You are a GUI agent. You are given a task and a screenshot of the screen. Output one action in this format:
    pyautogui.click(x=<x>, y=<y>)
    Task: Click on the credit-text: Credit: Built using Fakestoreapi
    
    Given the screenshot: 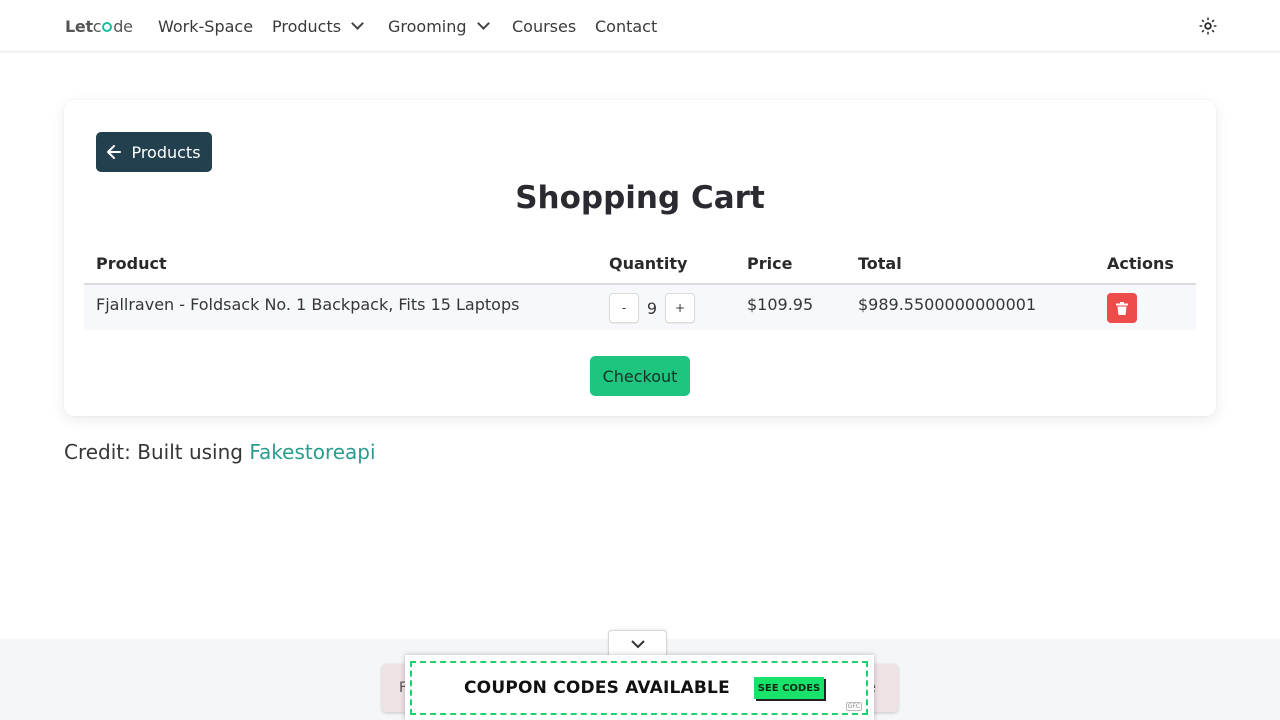 What is the action you would take?
    pyautogui.click(x=220, y=452)
    